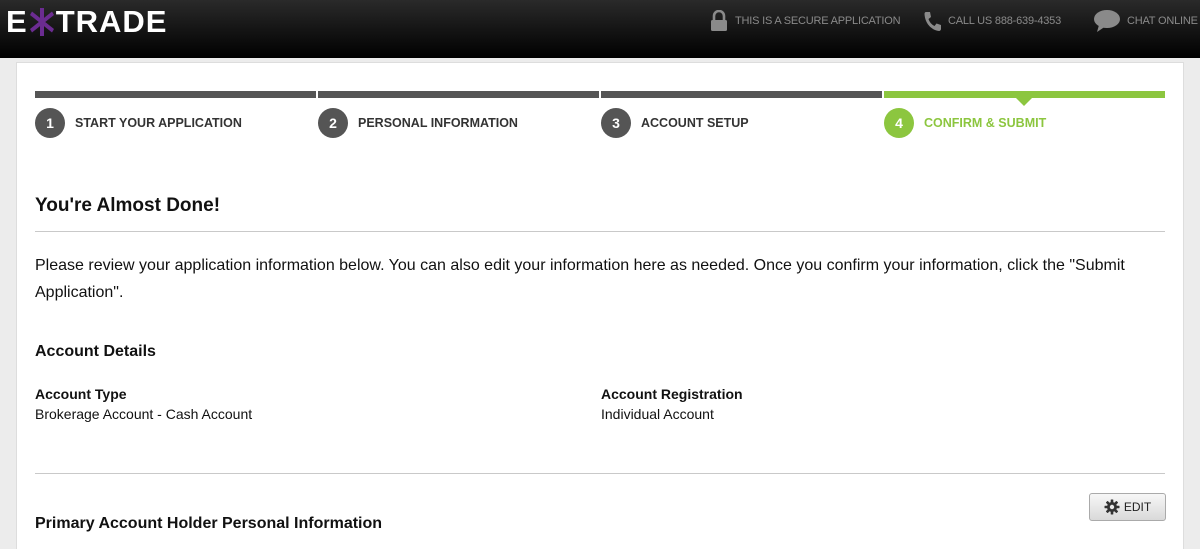 This screenshot has width=1200, height=549. I want to click on step-start-application: 1 START YOUR APPLICATION, so click(176, 116).